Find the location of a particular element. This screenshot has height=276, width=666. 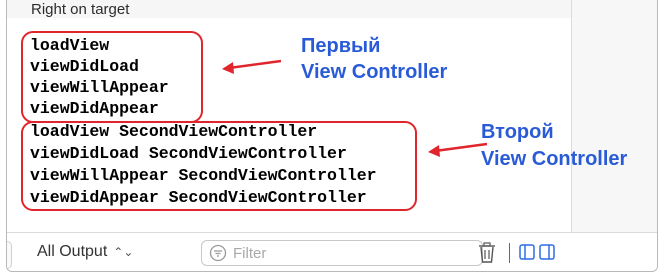

output-filter-select: All Output ⌃⌄ is located at coordinates (85, 252).